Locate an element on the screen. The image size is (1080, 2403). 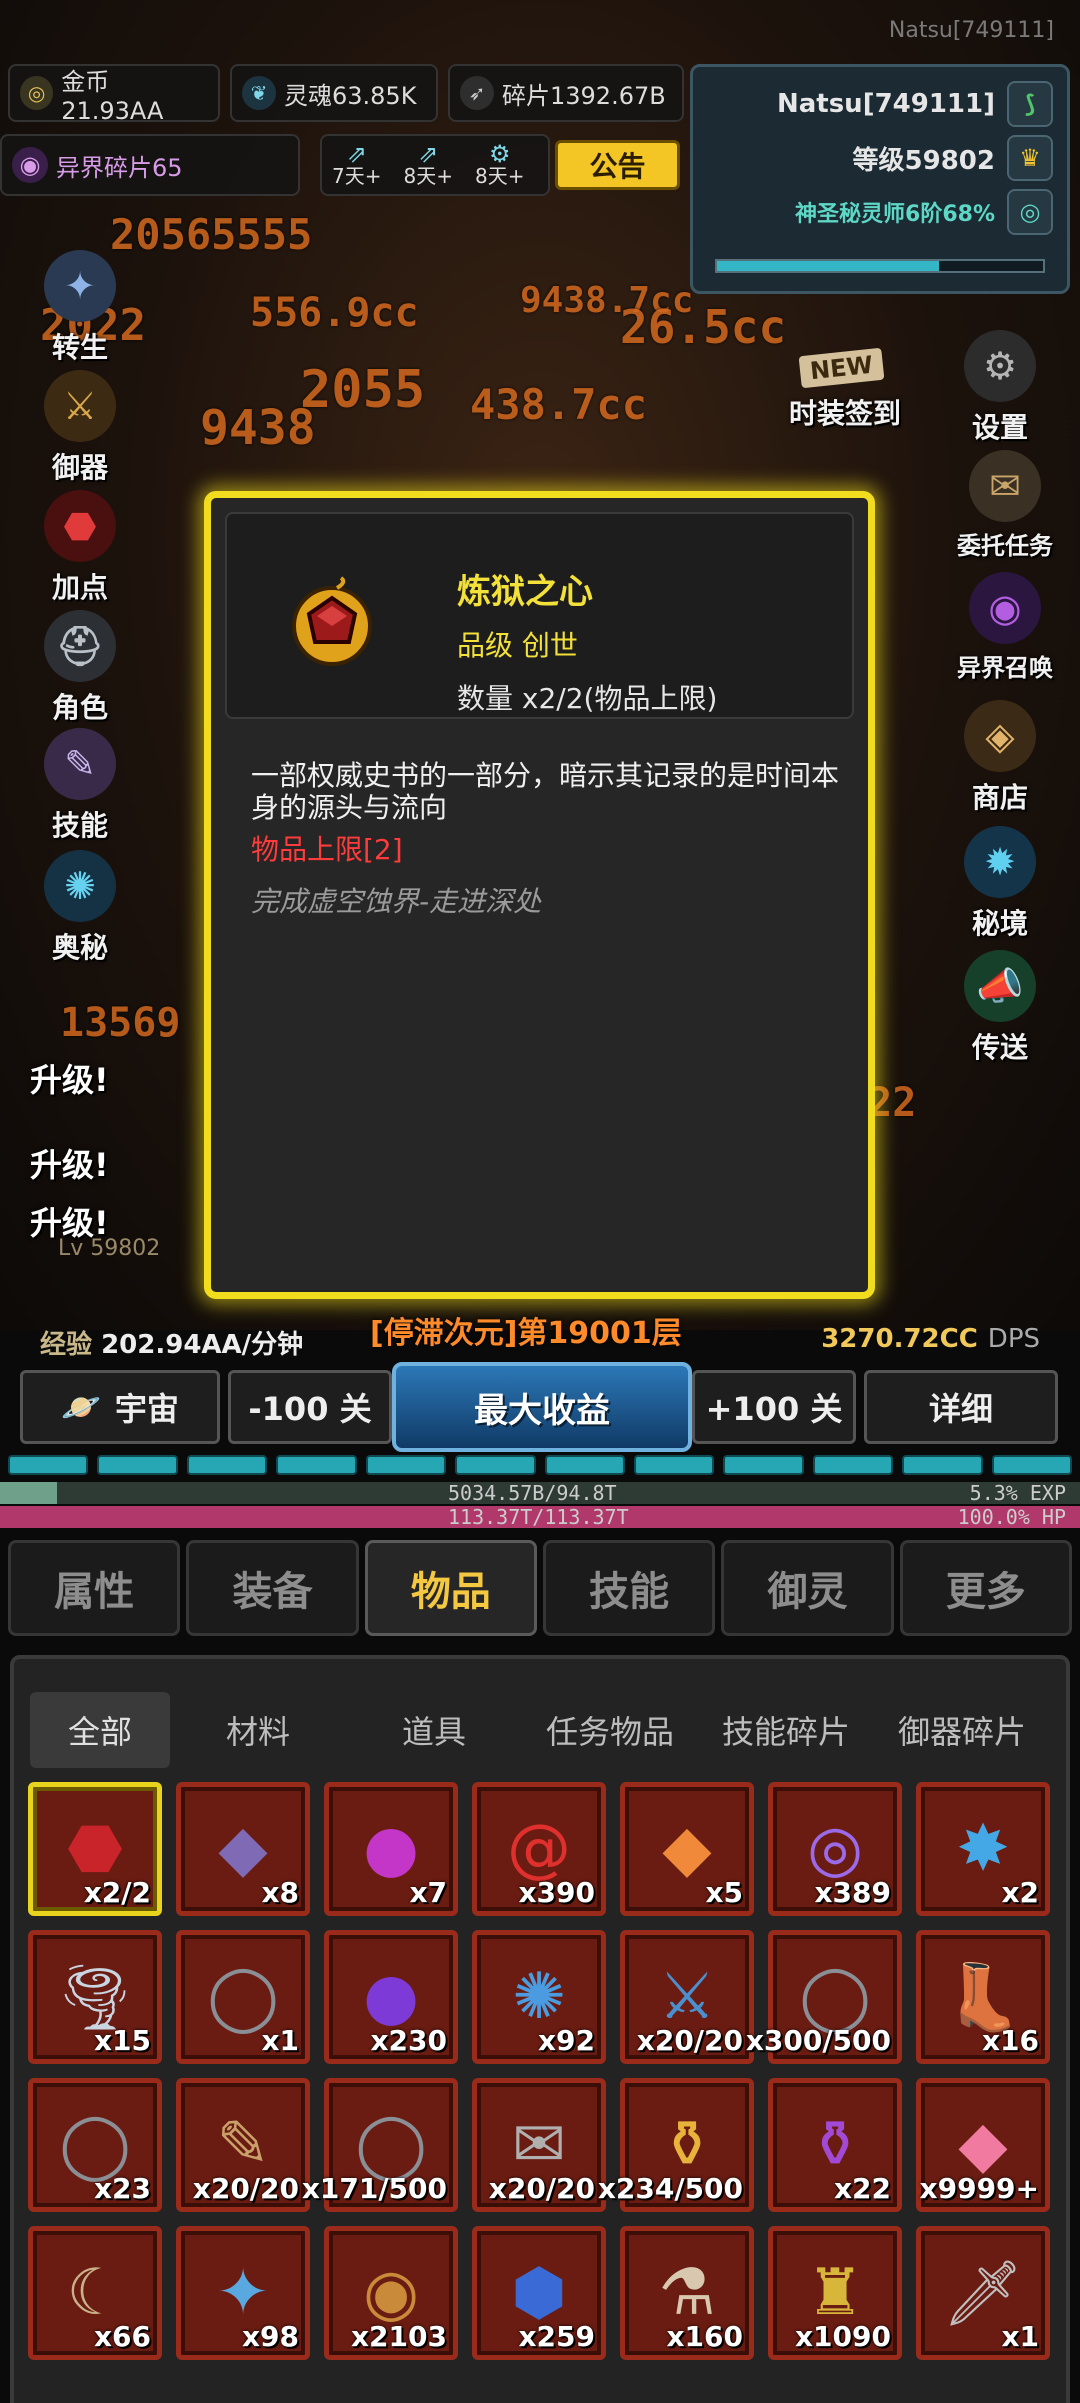
player-level: 等级59802 is located at coordinates (923, 160).